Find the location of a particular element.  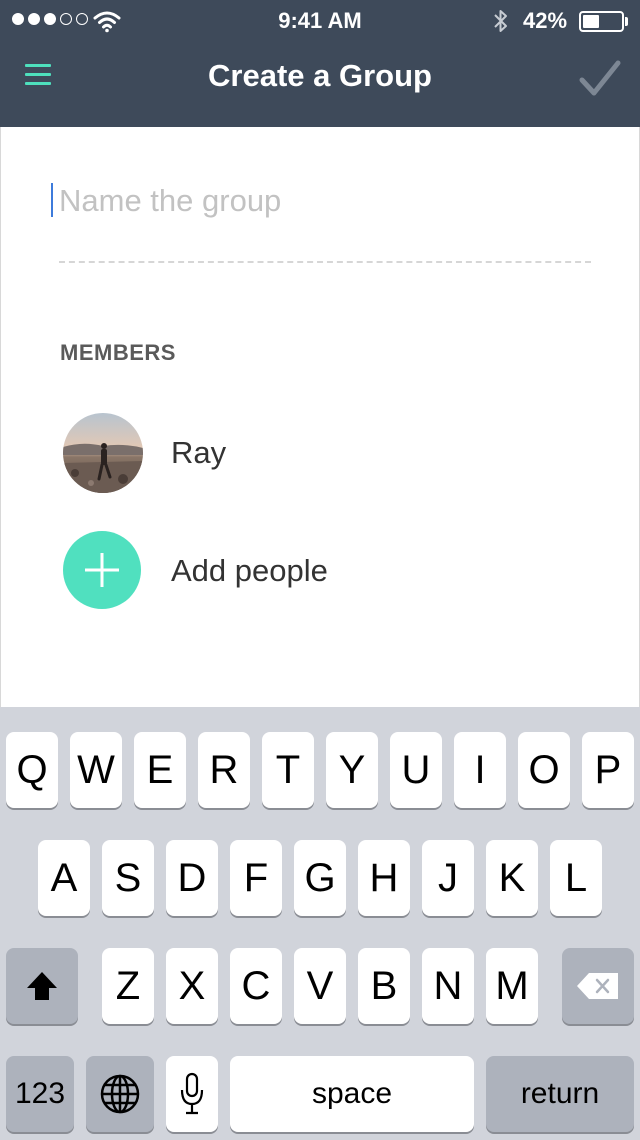

input-underline is located at coordinates (325, 262).